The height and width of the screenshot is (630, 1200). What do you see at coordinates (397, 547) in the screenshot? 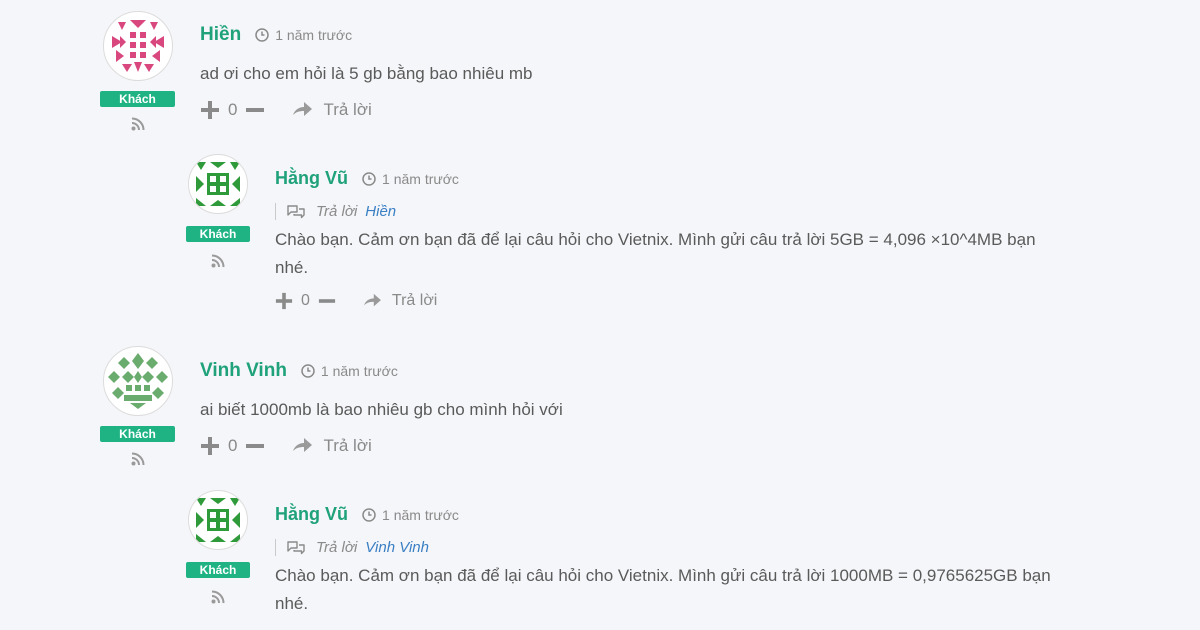
I see `reply-target-link: Vinh Vinh` at bounding box center [397, 547].